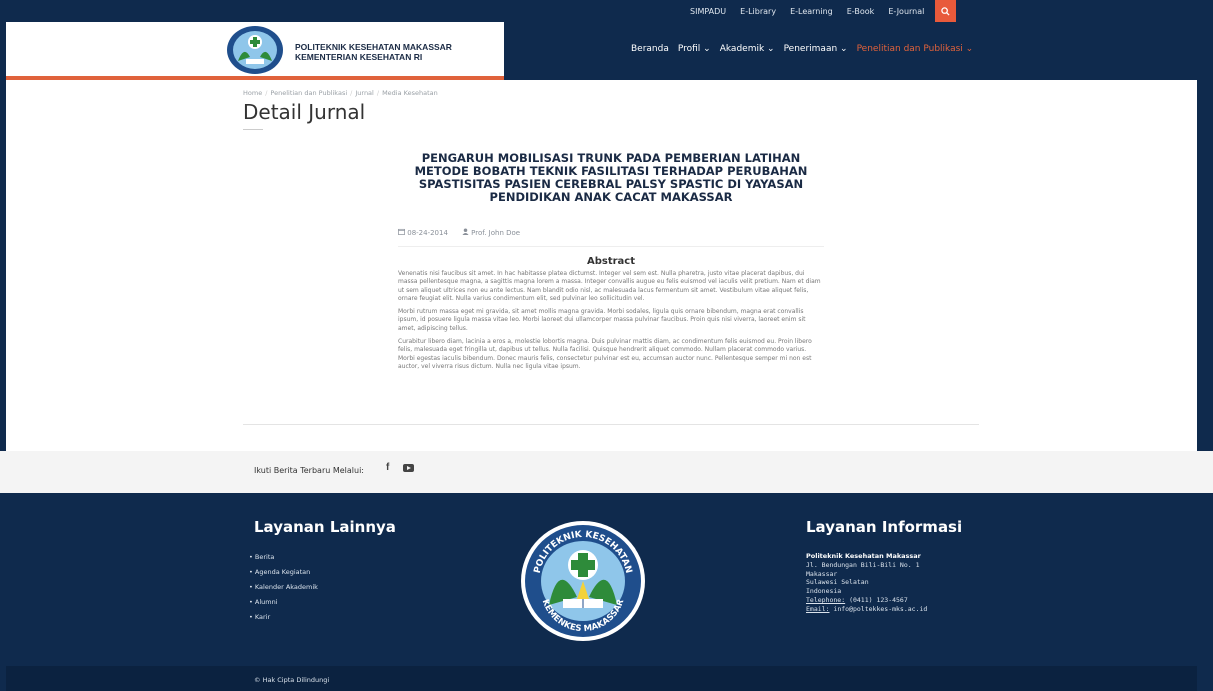  I want to click on abstract-heading: Abstract, so click(611, 261).